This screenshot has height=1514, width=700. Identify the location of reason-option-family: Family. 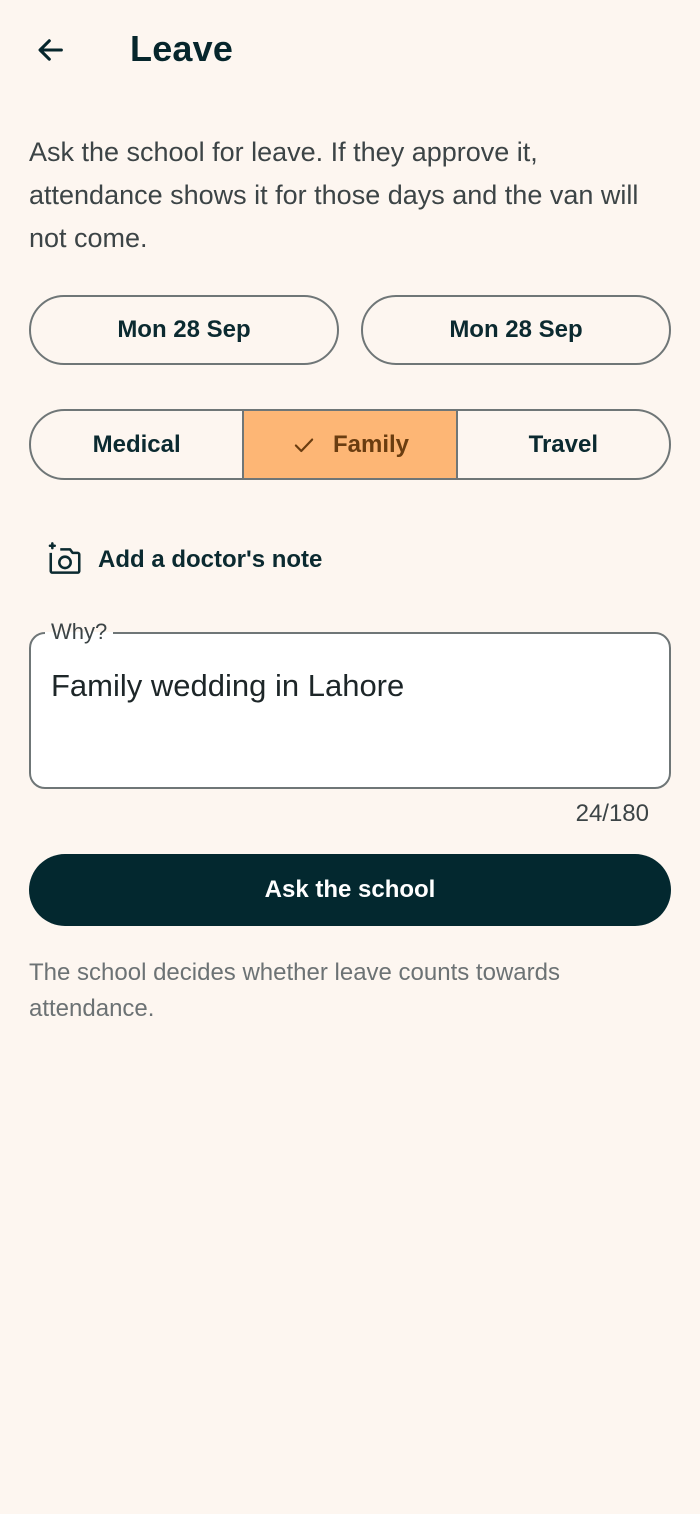
(349, 444).